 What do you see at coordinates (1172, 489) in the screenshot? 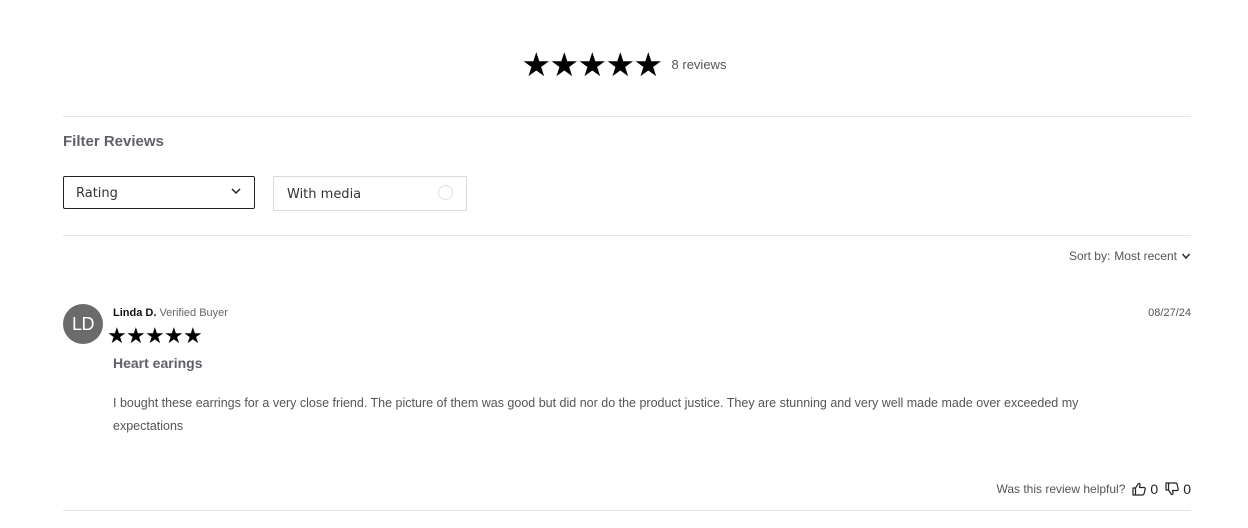
I see `thumbs-down-icon` at bounding box center [1172, 489].